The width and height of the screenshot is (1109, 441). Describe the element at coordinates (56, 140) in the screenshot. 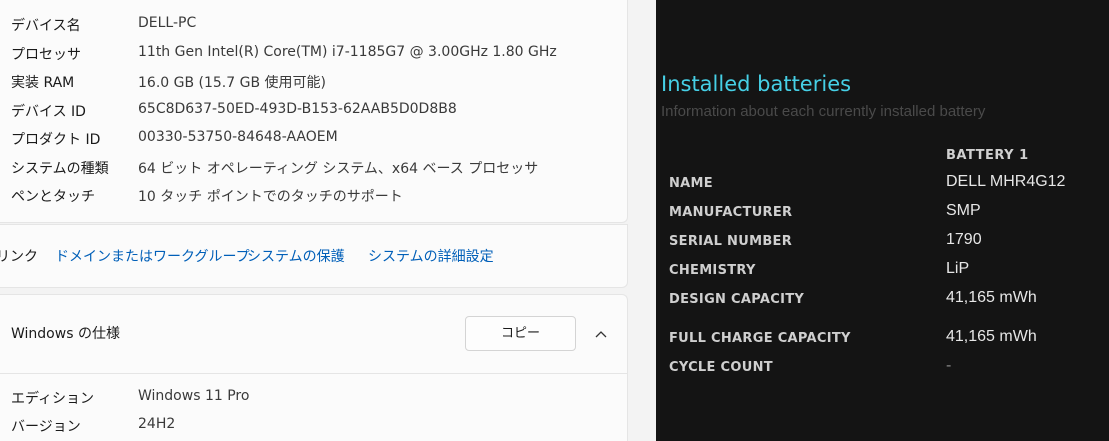

I see `spec-label: プロダクト ID` at that location.